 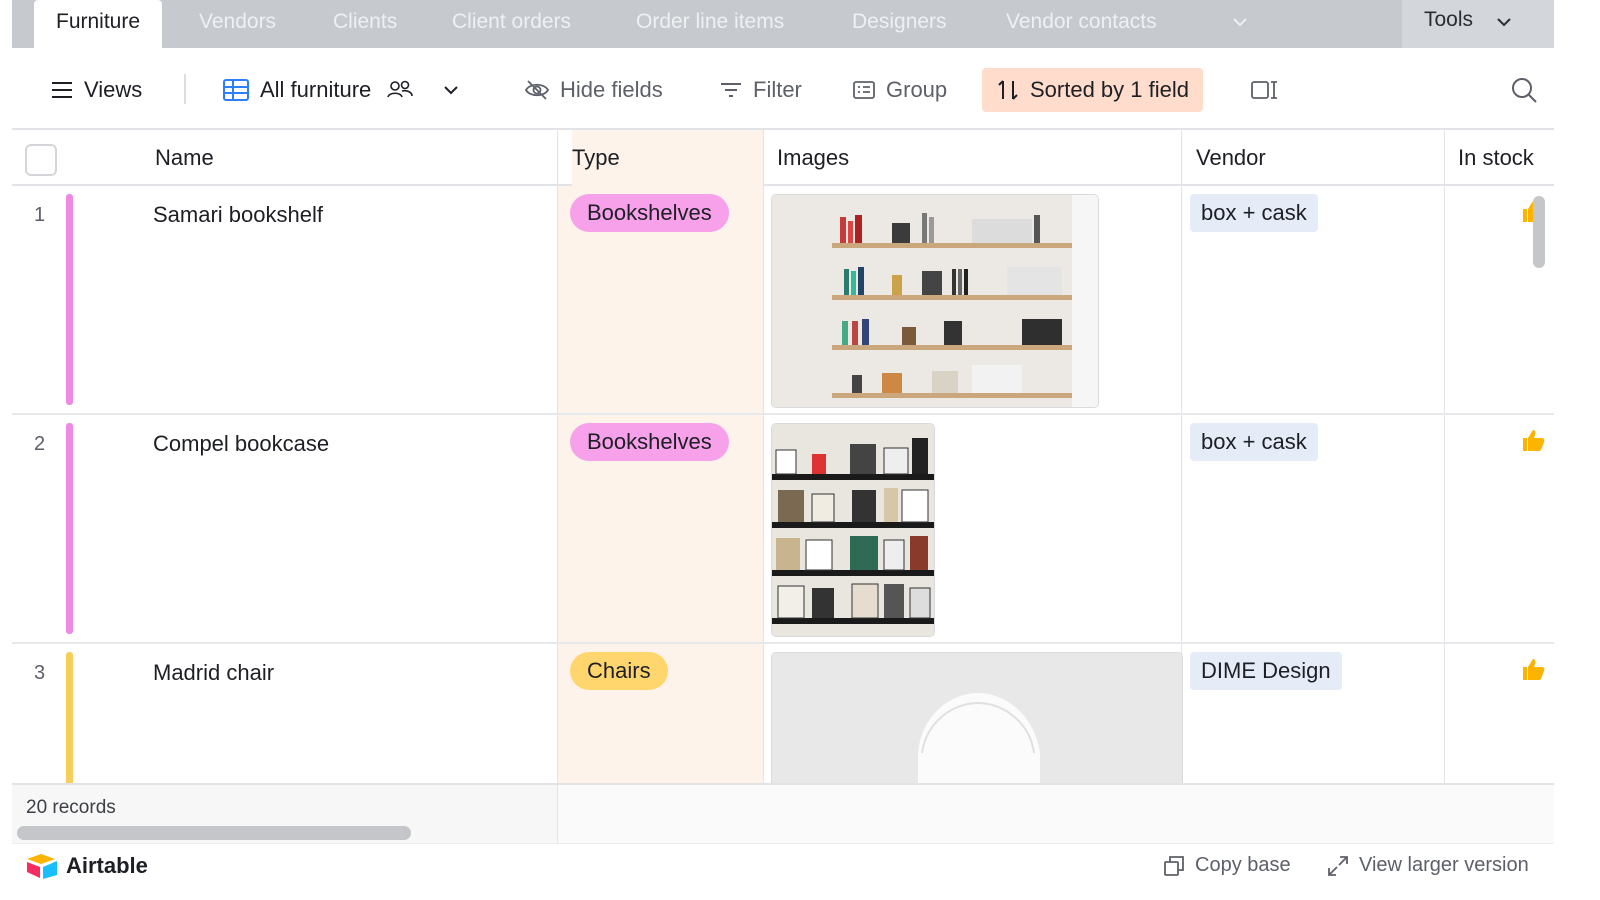 I want to click on expand-icon, so click(x=1338, y=865).